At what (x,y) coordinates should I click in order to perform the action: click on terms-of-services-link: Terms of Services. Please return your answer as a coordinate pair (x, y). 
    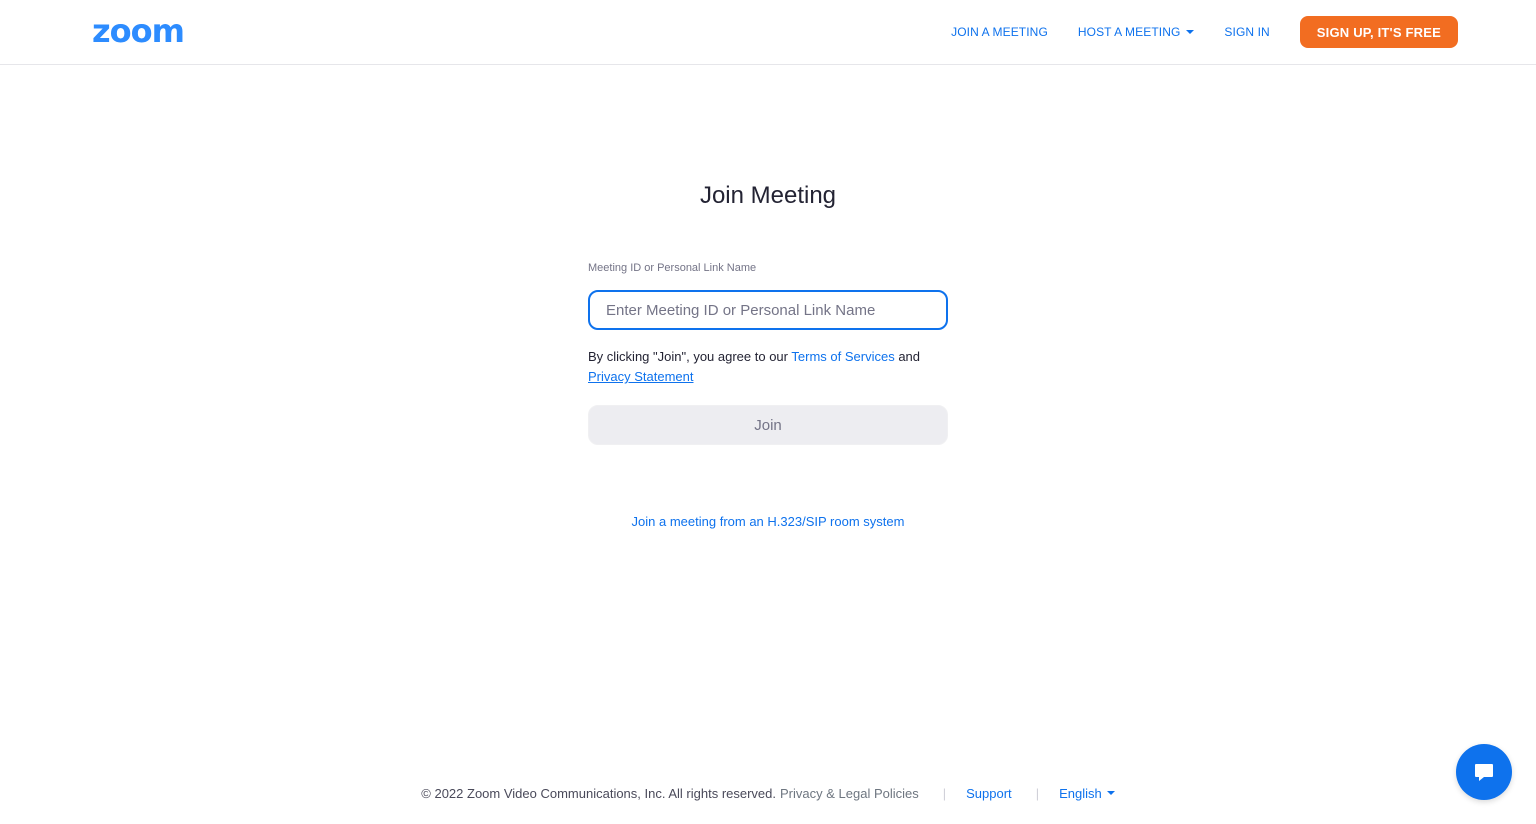
    Looking at the image, I should click on (842, 356).